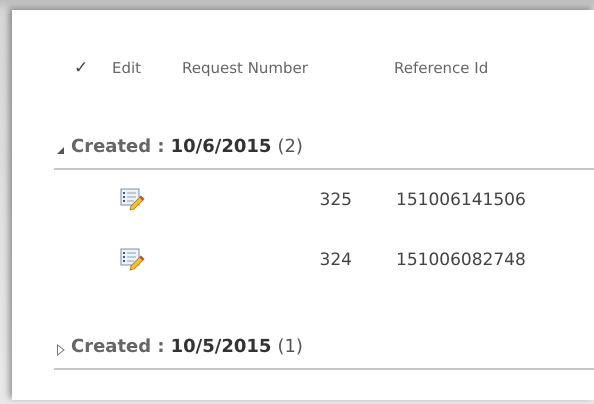  What do you see at coordinates (290, 146) in the screenshot?
I see `group-count: (2)` at bounding box center [290, 146].